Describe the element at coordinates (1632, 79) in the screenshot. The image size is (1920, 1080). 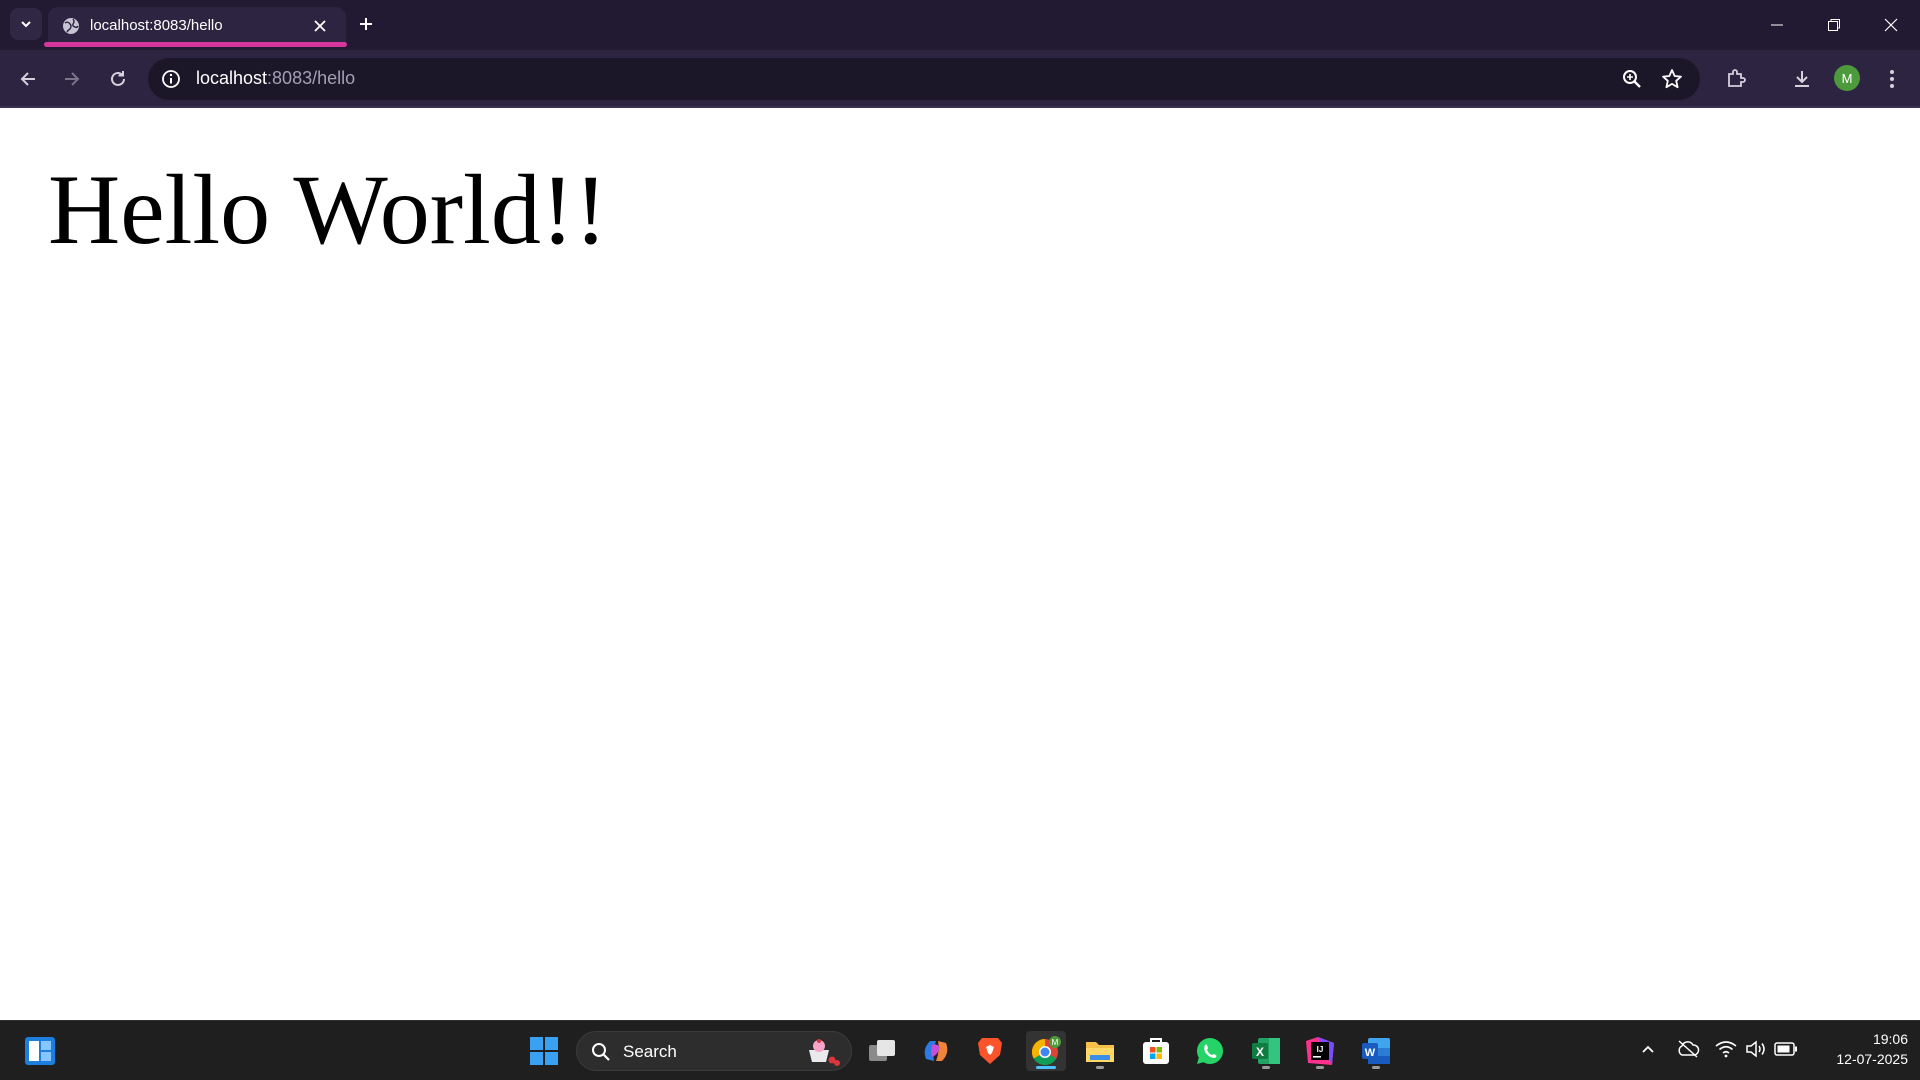
I see `zoom-icon` at that location.